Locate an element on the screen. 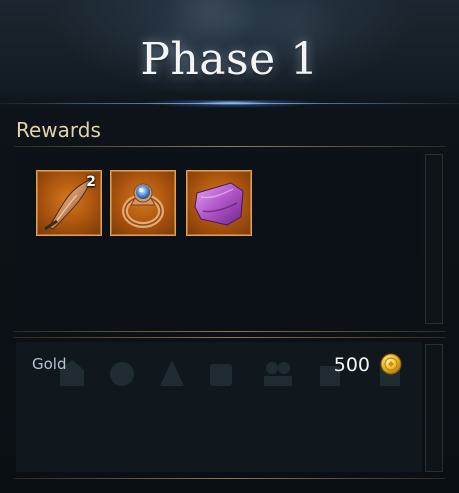 The width and height of the screenshot is (459, 493). reward-slot-cloth is located at coordinates (219, 203).